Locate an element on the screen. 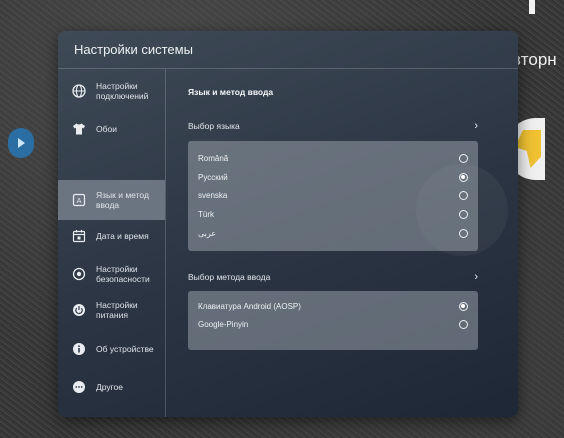  language-options-list: Română Русский svenska Türk عربى is located at coordinates (333, 196).